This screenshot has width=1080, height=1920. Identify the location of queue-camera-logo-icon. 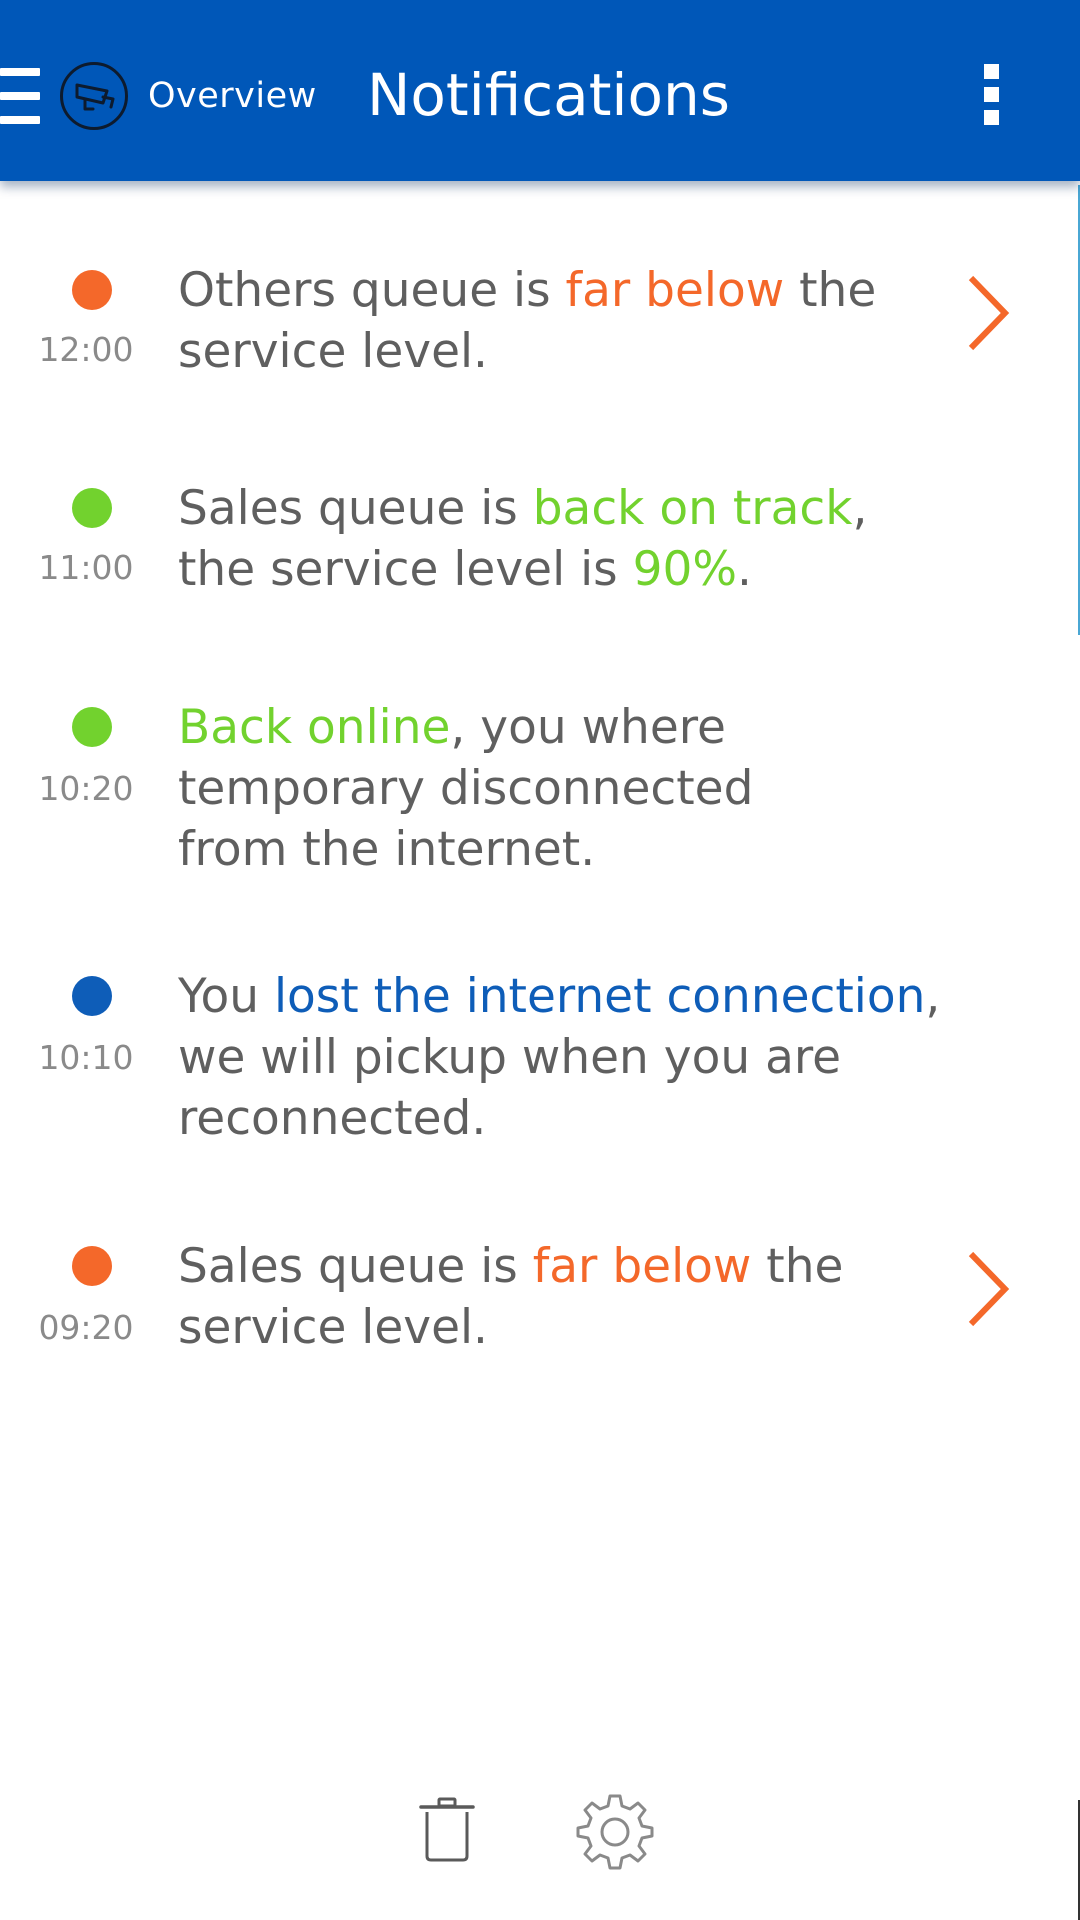
(94, 96).